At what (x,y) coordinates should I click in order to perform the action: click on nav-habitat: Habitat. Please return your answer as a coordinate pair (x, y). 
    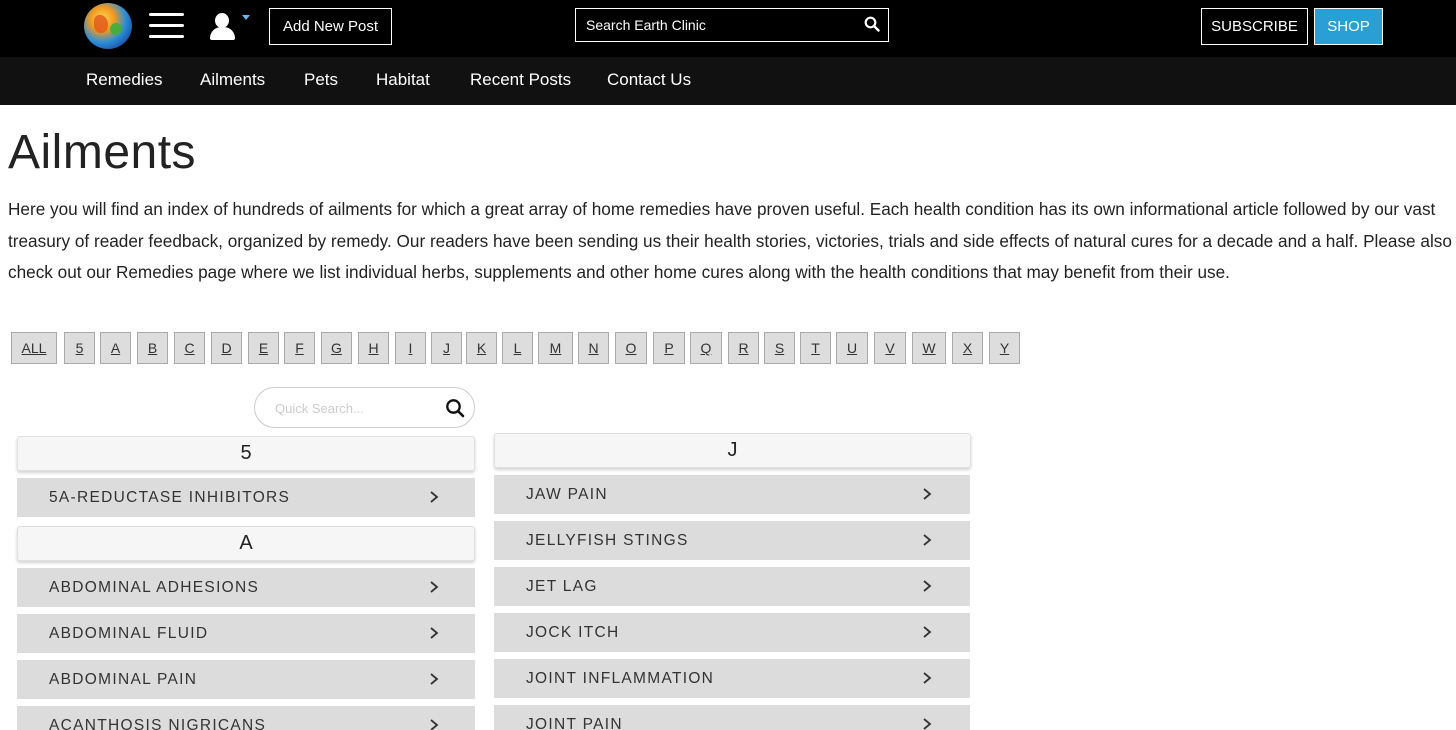
    Looking at the image, I should click on (403, 80).